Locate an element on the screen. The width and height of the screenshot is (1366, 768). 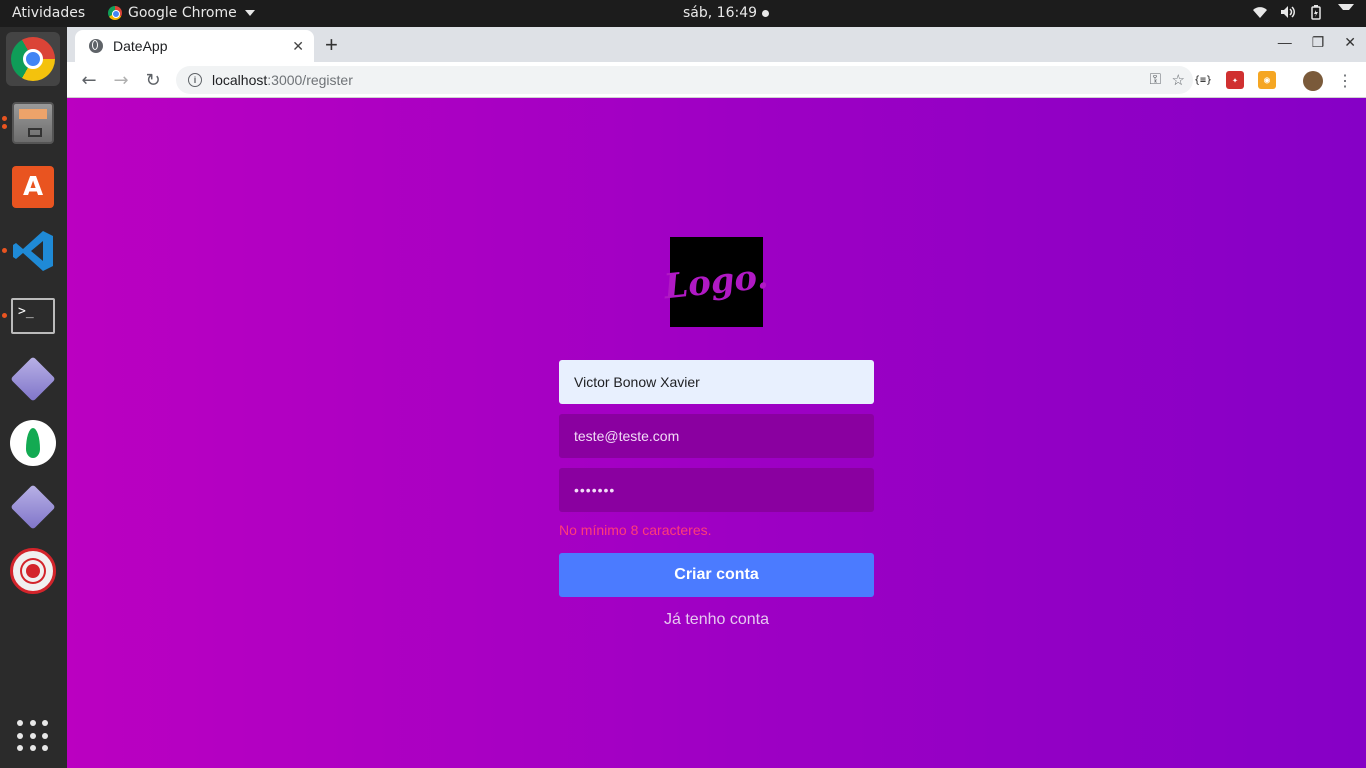
key-icon: ⚿ is located at coordinates (1155, 79).